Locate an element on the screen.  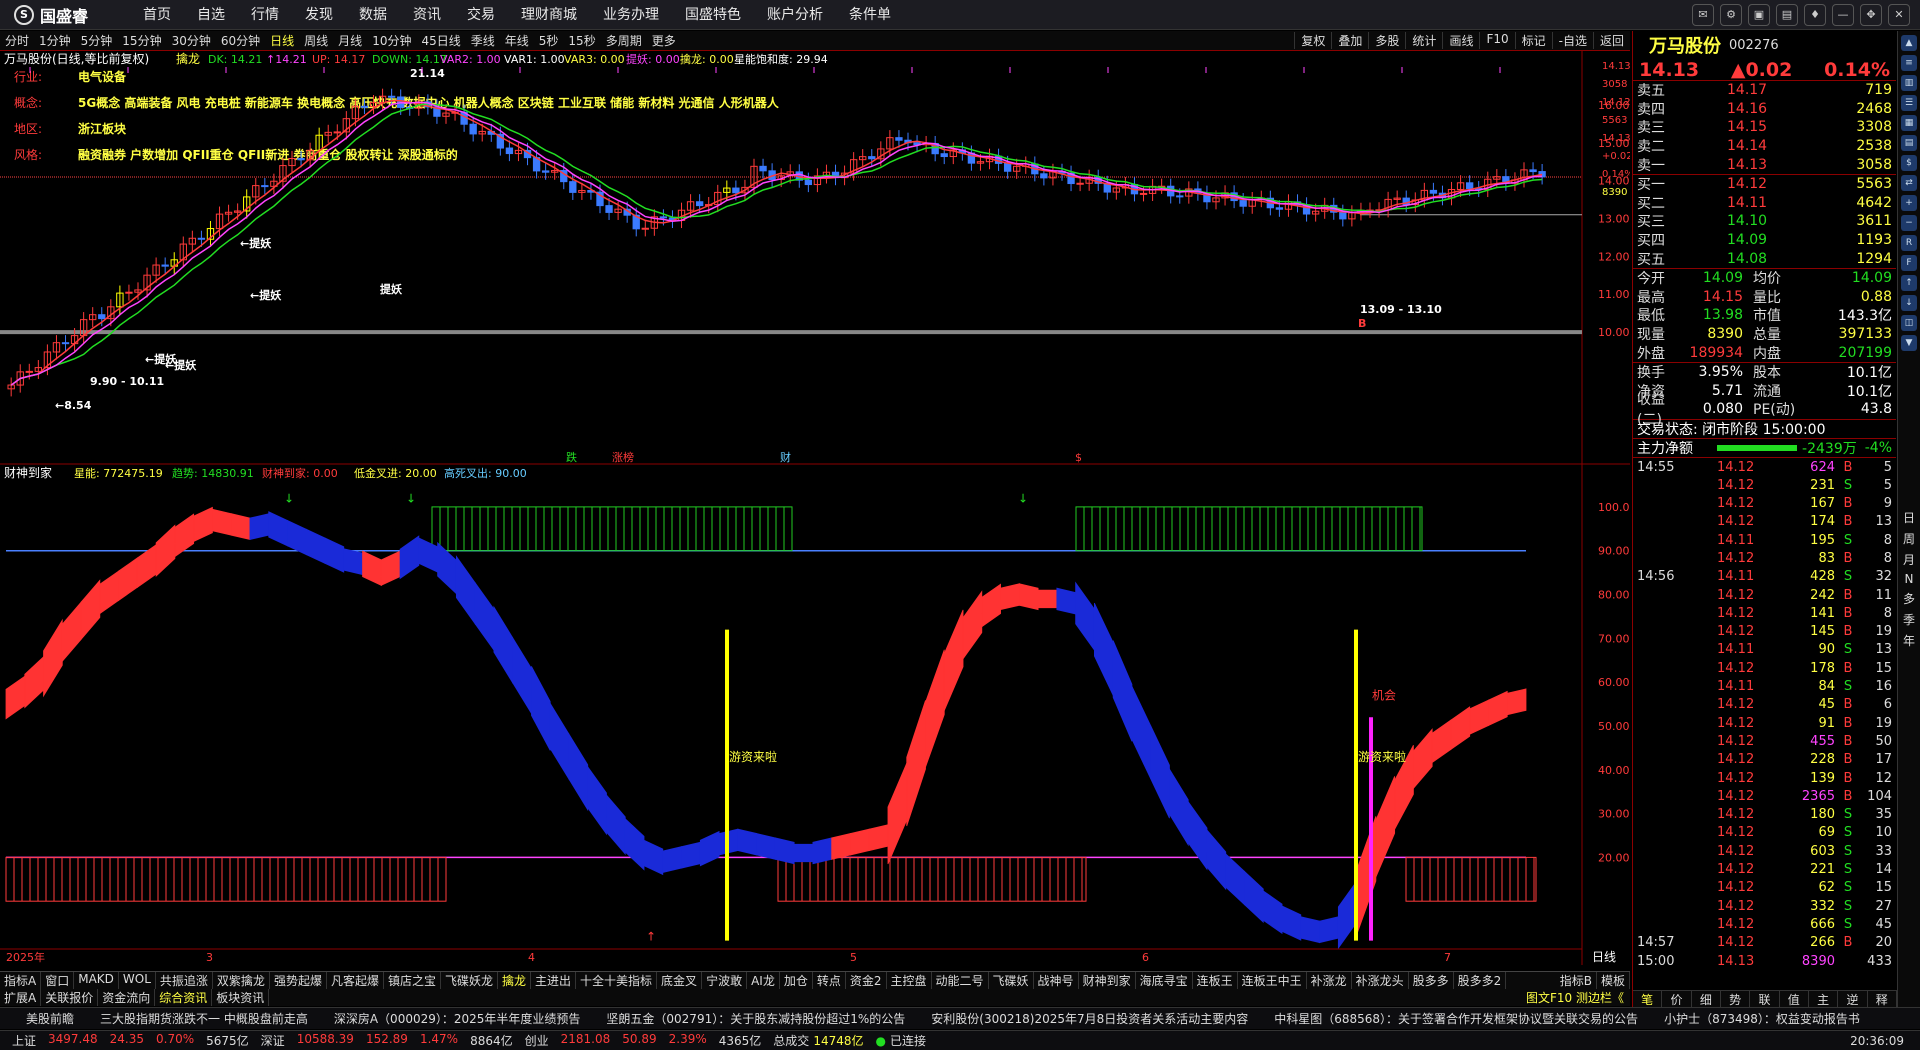
chart-tool-button: F10 is located at coordinates (1496, 40).